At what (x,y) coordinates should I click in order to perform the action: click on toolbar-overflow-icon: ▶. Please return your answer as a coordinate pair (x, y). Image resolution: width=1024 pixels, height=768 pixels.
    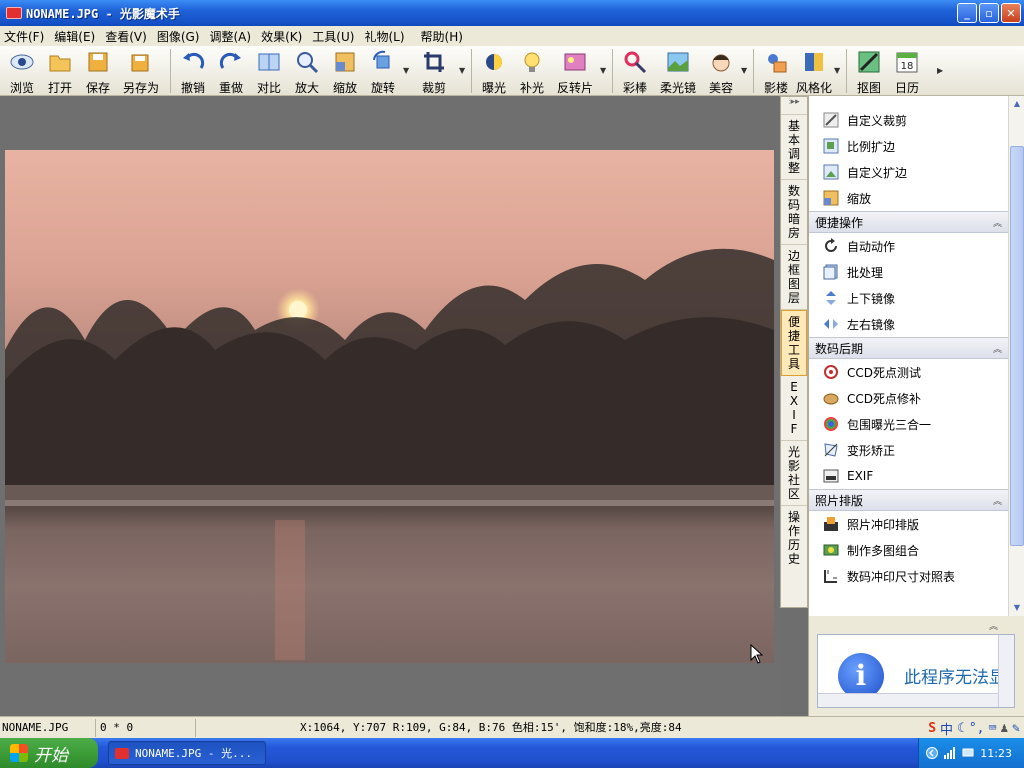
    Looking at the image, I should click on (941, 70).